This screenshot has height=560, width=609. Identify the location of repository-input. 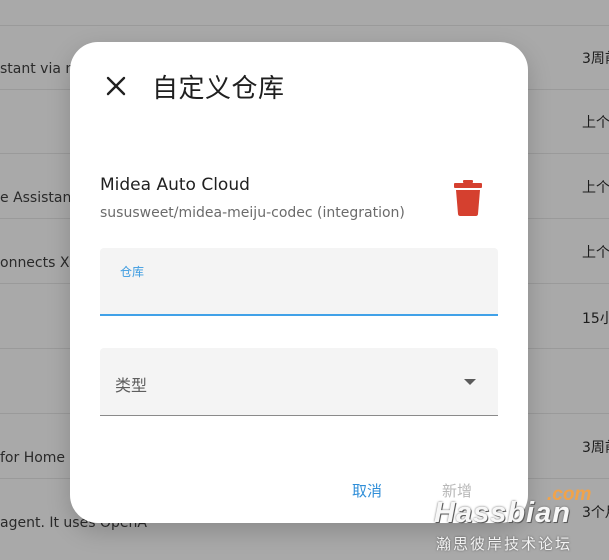
(302, 294).